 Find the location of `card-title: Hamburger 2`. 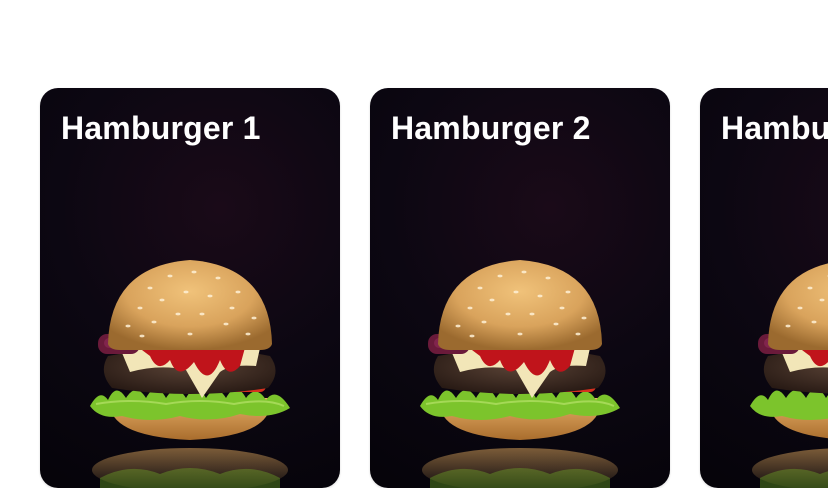

card-title: Hamburger 2 is located at coordinates (491, 128).